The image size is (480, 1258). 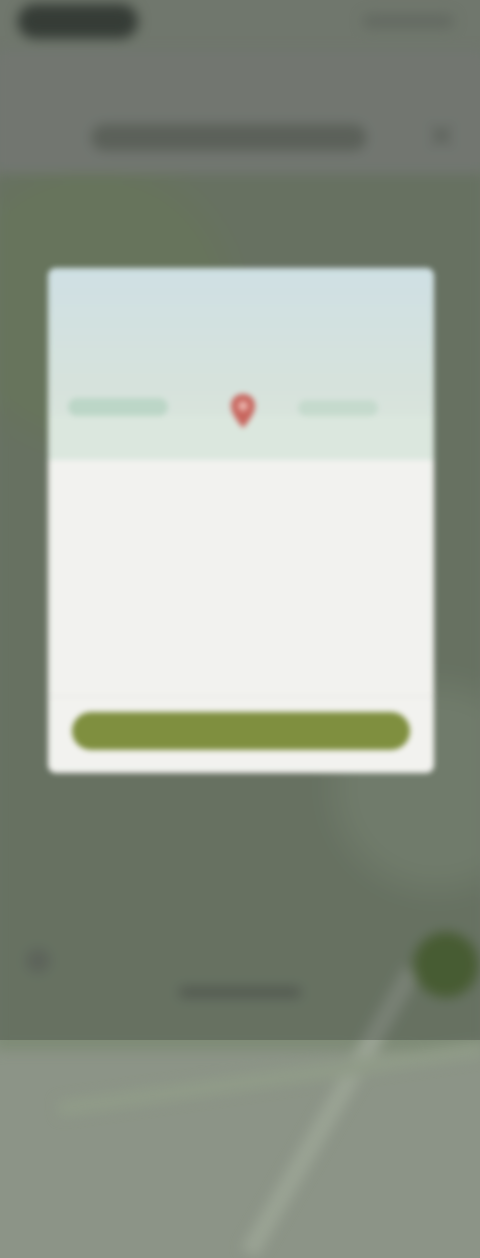 What do you see at coordinates (243, 411) in the screenshot?
I see `map-pin-icon` at bounding box center [243, 411].